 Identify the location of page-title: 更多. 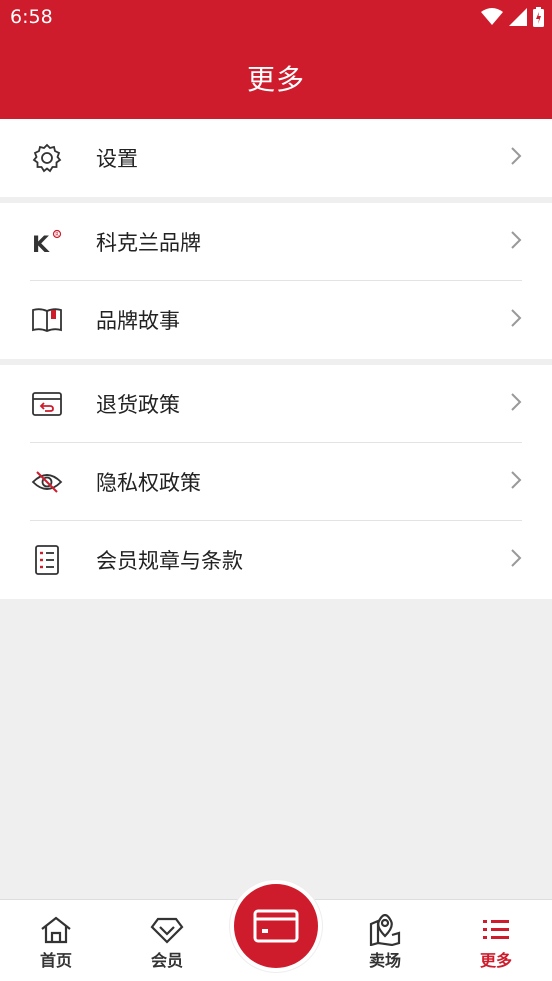
(275, 79).